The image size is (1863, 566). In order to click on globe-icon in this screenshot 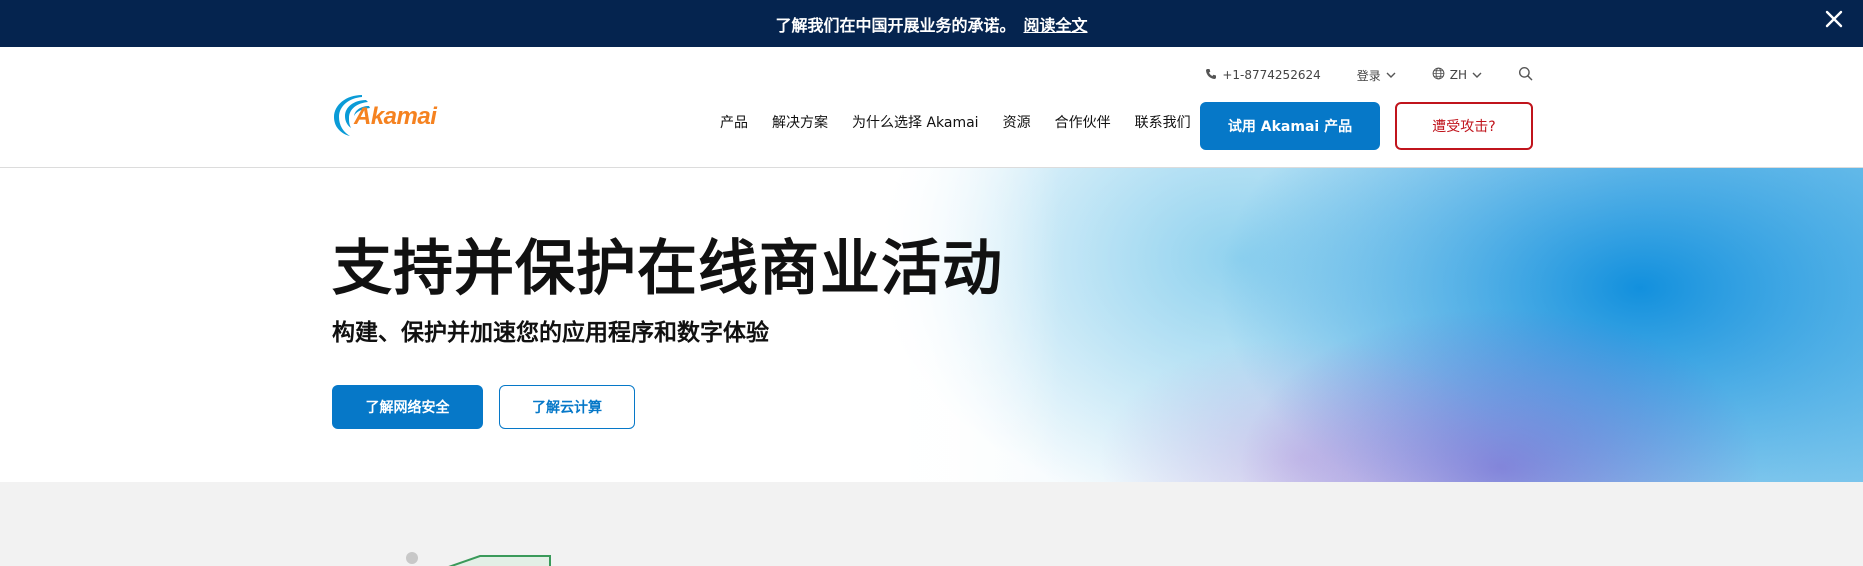, I will do `click(1438, 75)`.